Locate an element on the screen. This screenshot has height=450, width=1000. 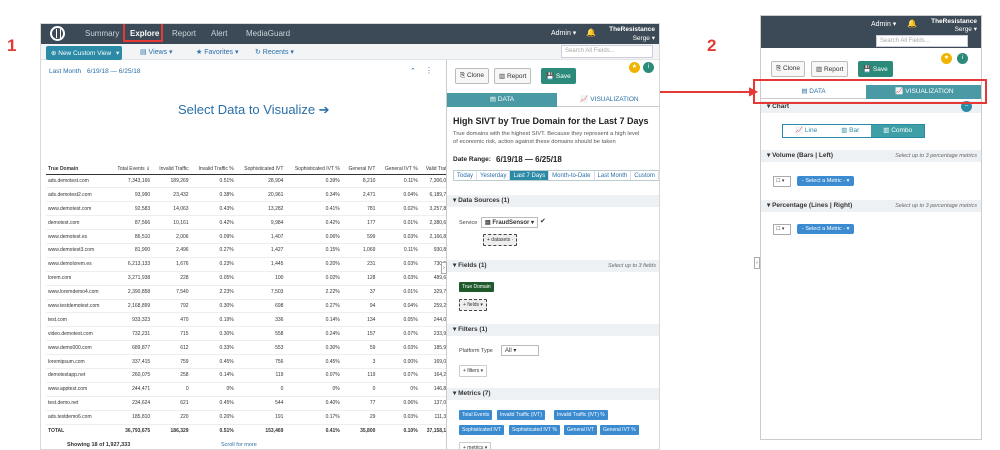
add-filters-button: + filters ▾ is located at coordinates (473, 371).